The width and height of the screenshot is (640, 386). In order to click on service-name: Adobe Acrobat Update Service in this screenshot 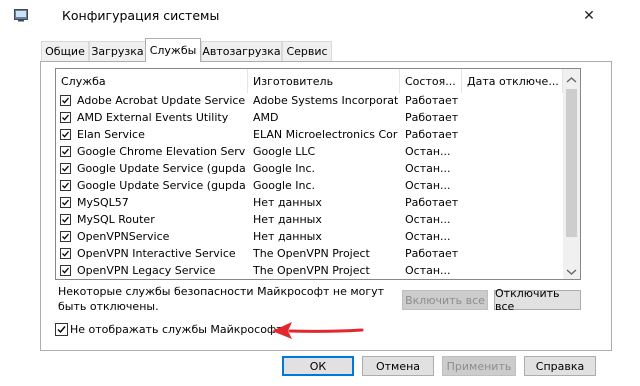, I will do `click(161, 100)`.